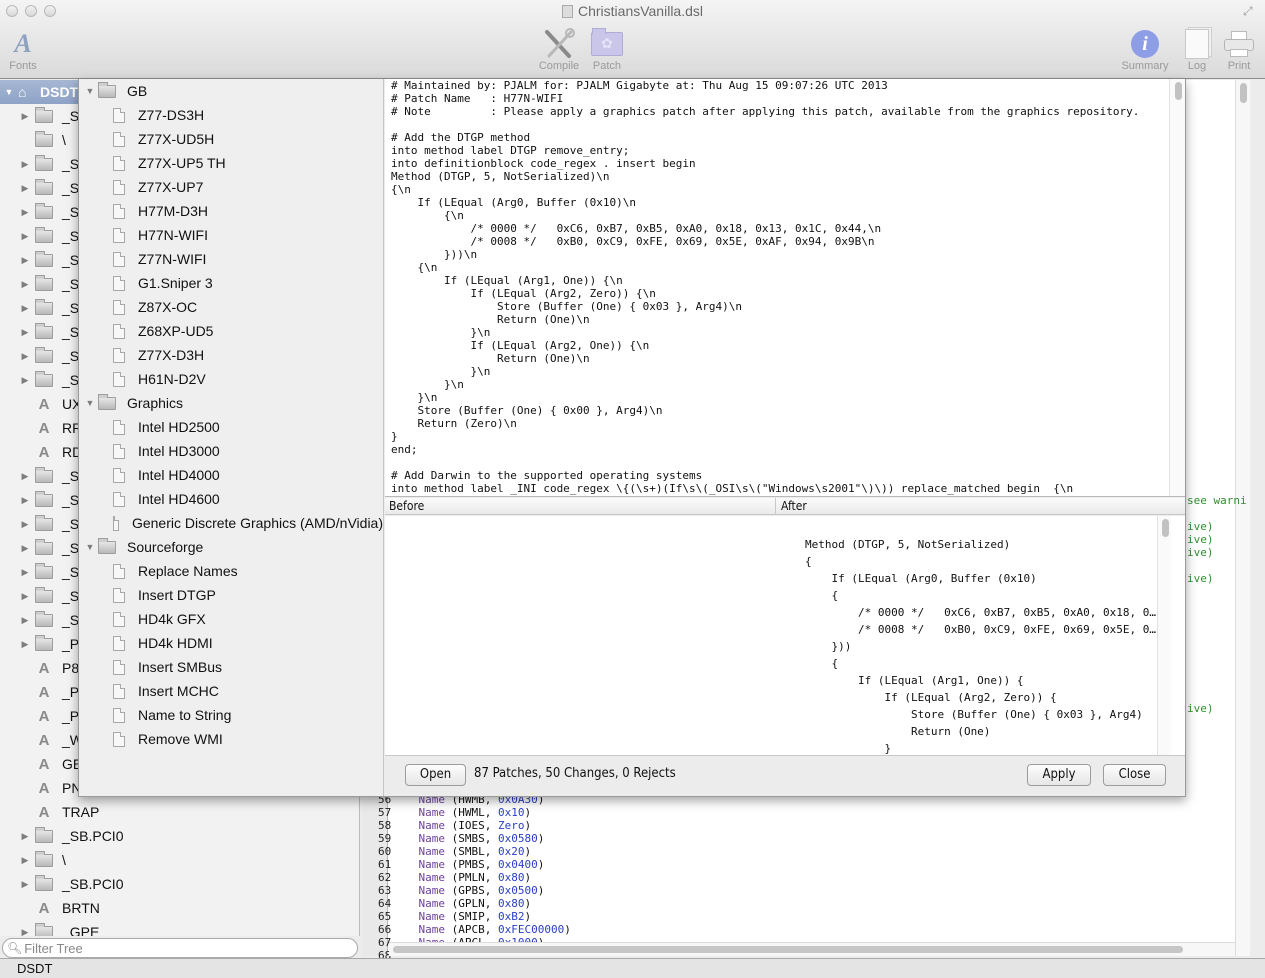 The width and height of the screenshot is (1265, 978). I want to click on patch-item: H61N-D2V, so click(231, 379).